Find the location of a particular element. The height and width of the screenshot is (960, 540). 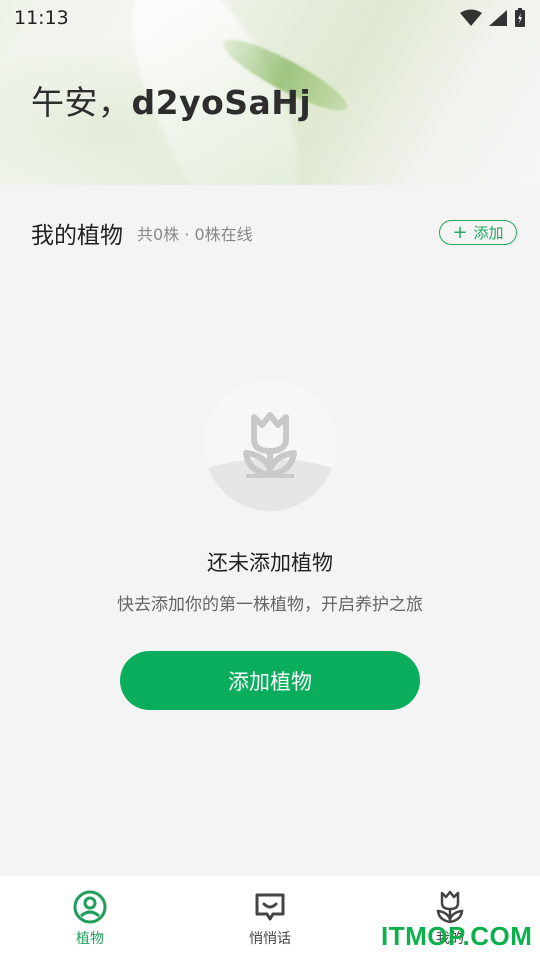

plant-count: 共0株 · 0株在线 is located at coordinates (195, 234).